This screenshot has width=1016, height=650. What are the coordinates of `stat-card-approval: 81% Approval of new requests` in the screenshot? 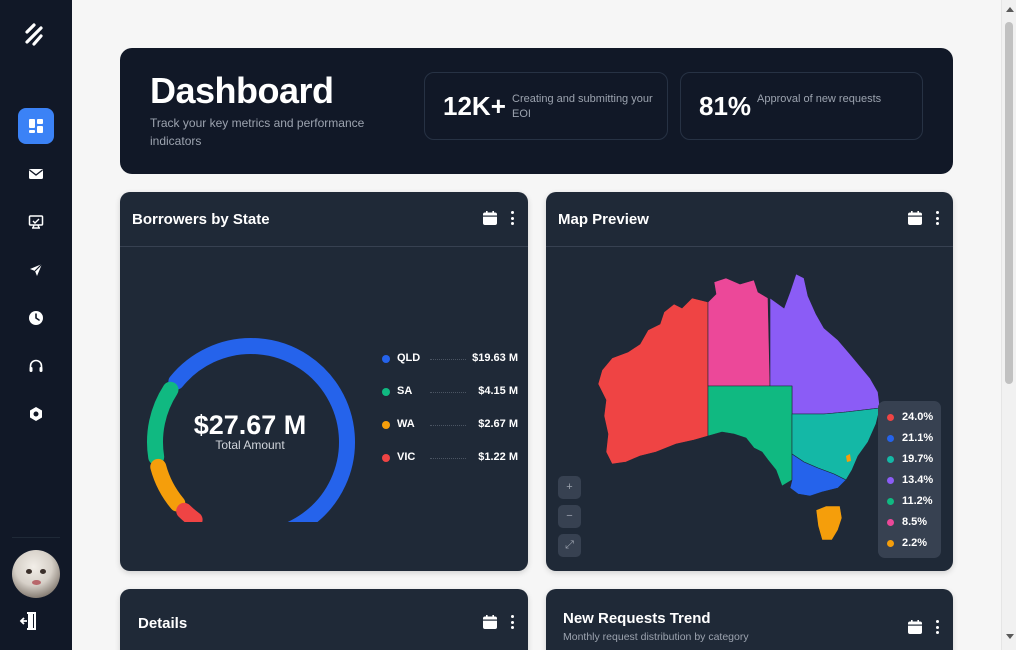 It's located at (801, 106).